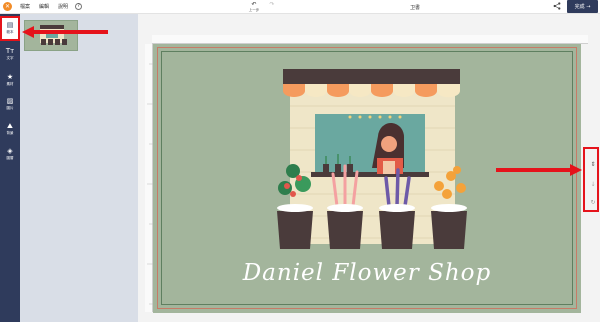 The height and width of the screenshot is (322, 600). I want to click on undo-icon: ↶, so click(254, 4).